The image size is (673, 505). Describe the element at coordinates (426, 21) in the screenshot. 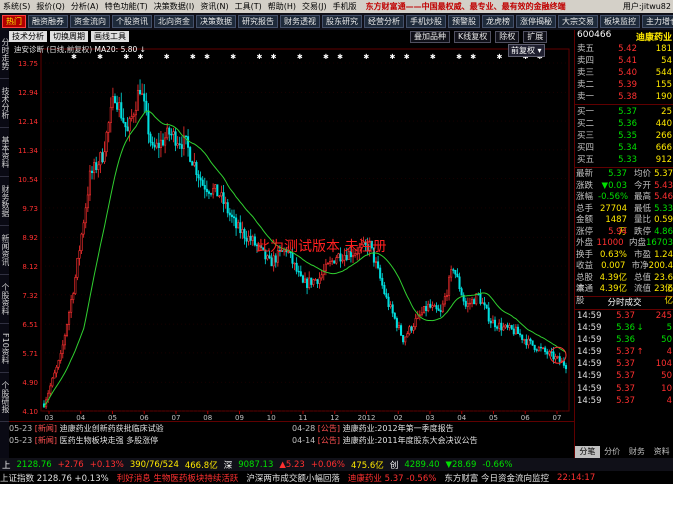

I see `toolbar-button: 手机炒股` at that location.